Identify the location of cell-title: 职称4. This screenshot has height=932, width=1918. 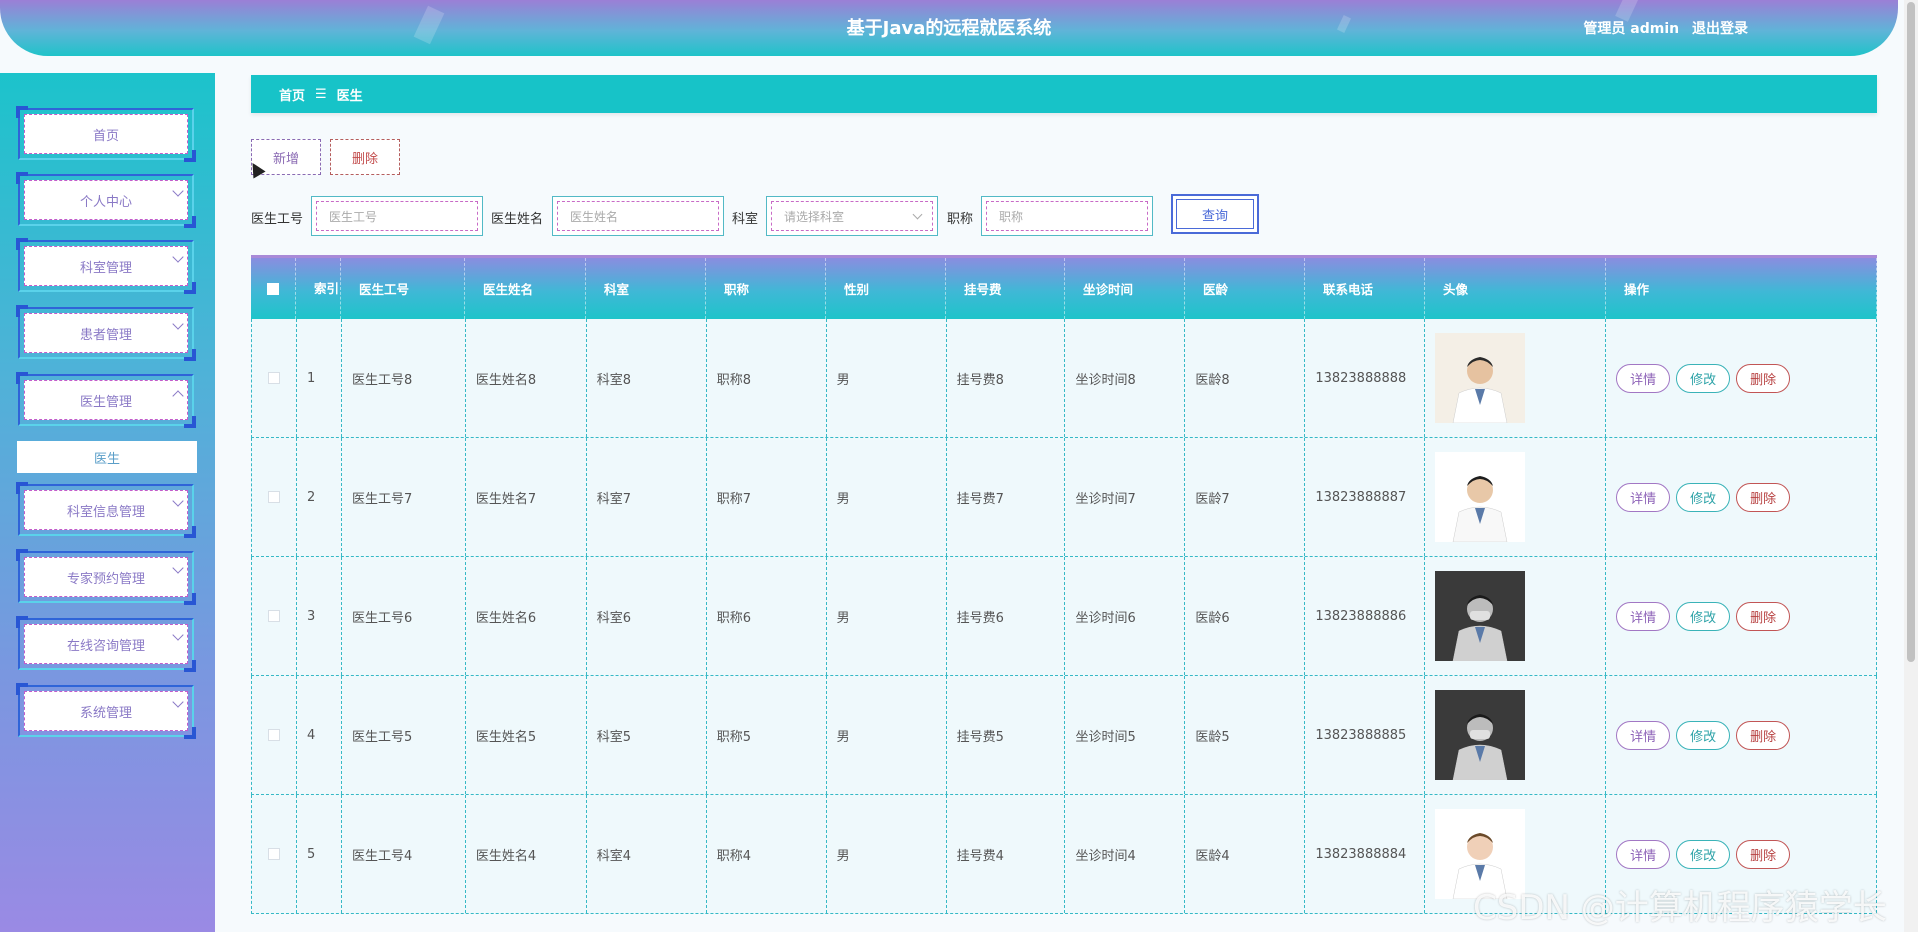
(767, 854).